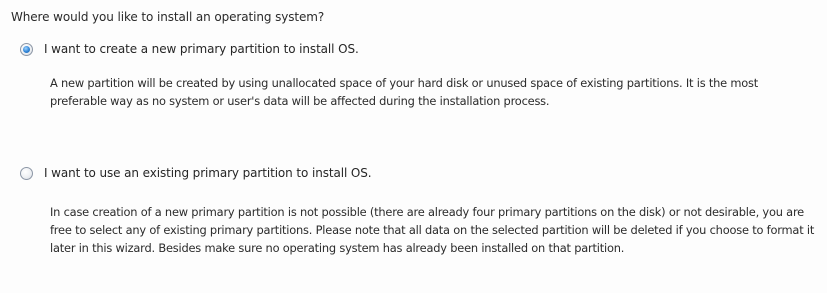  Describe the element at coordinates (26, 173) in the screenshot. I see `existing-partition-radio` at that location.